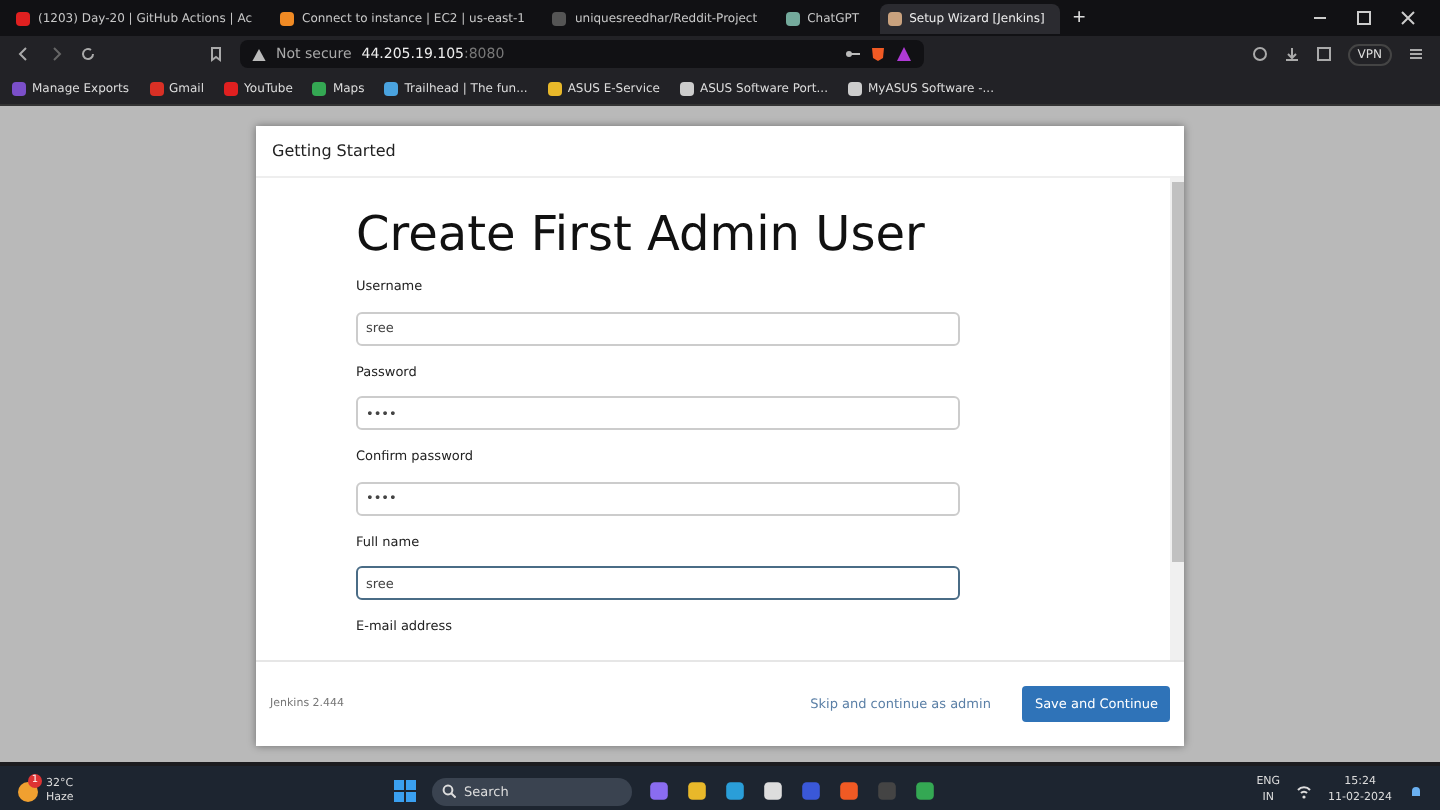 The width and height of the screenshot is (1440, 810). Describe the element at coordinates (1177, 372) in the screenshot. I see `scrollbar-thumb` at that location.